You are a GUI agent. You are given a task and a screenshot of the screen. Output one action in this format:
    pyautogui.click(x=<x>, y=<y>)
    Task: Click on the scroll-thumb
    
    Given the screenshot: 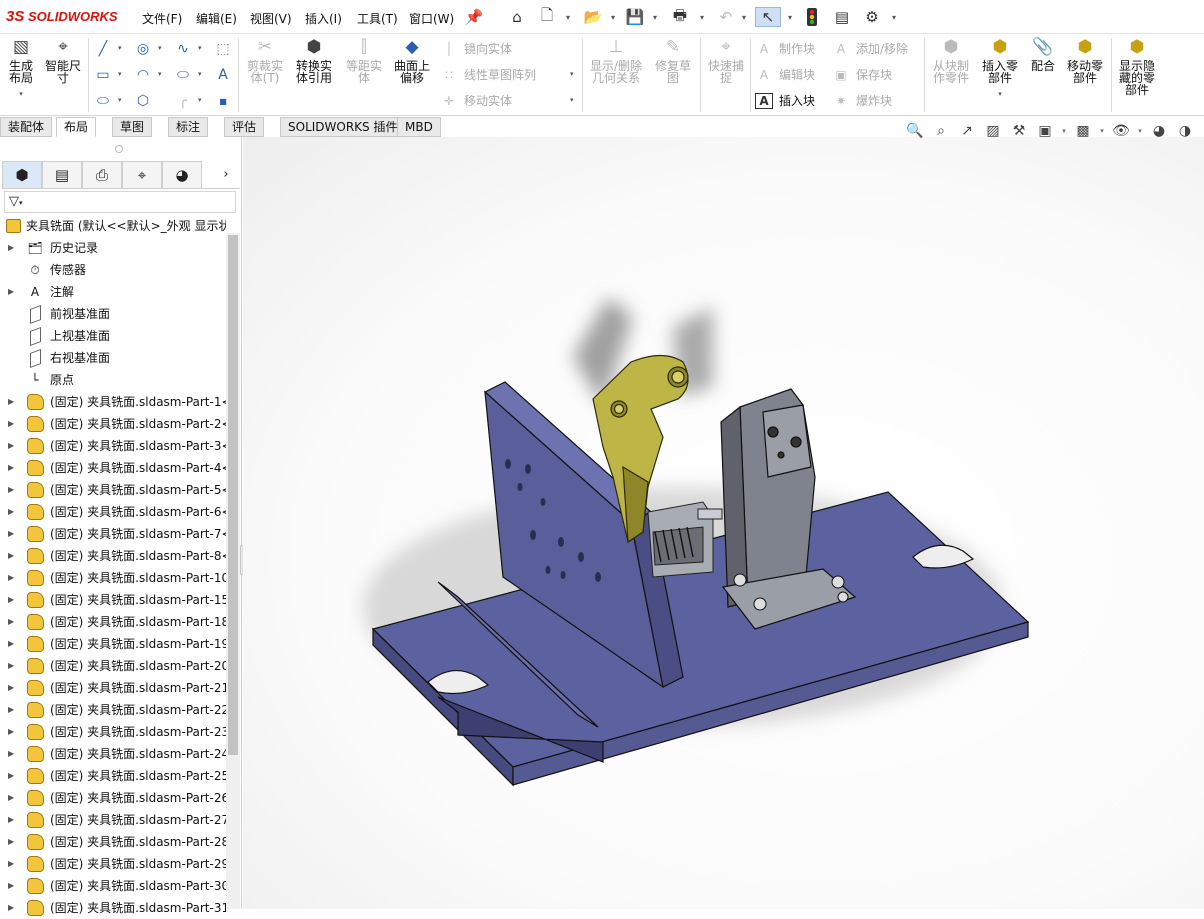 What is the action you would take?
    pyautogui.click(x=233, y=495)
    